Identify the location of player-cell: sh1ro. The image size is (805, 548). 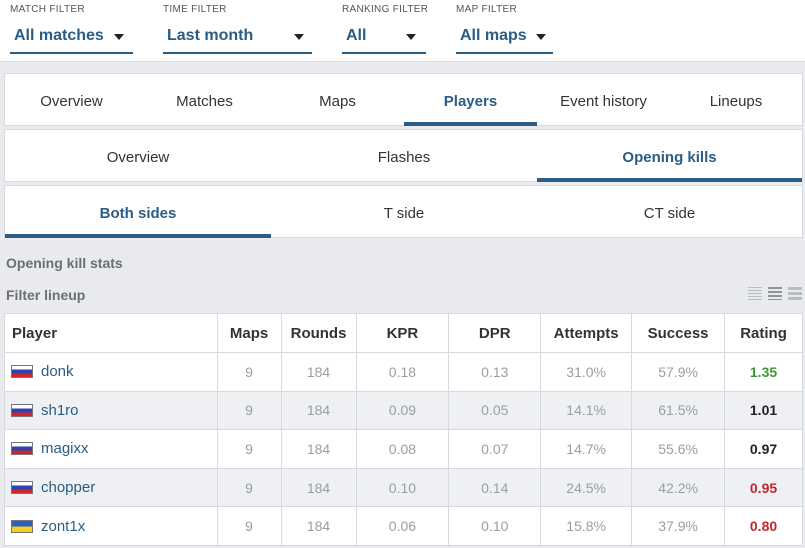
(111, 410).